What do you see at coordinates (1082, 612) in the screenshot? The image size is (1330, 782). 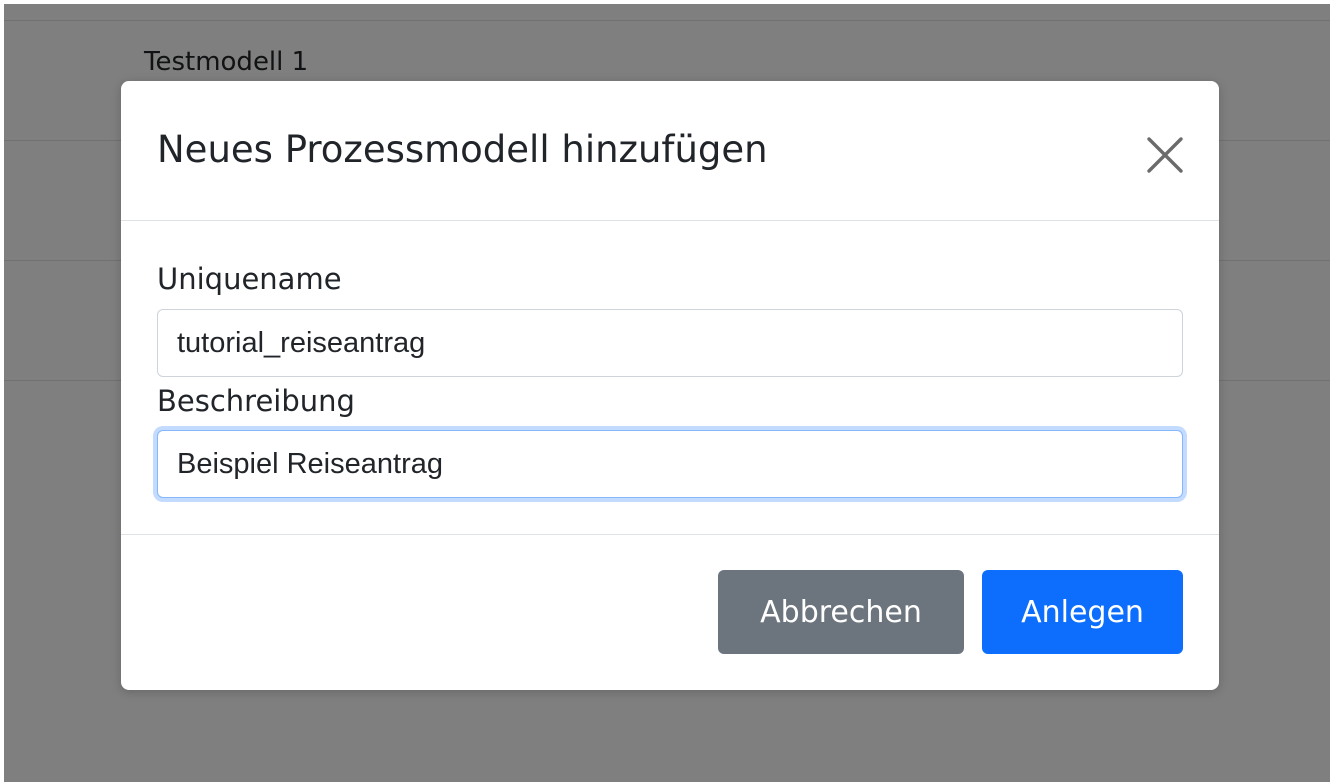 I see `create-button: Anlegen` at bounding box center [1082, 612].